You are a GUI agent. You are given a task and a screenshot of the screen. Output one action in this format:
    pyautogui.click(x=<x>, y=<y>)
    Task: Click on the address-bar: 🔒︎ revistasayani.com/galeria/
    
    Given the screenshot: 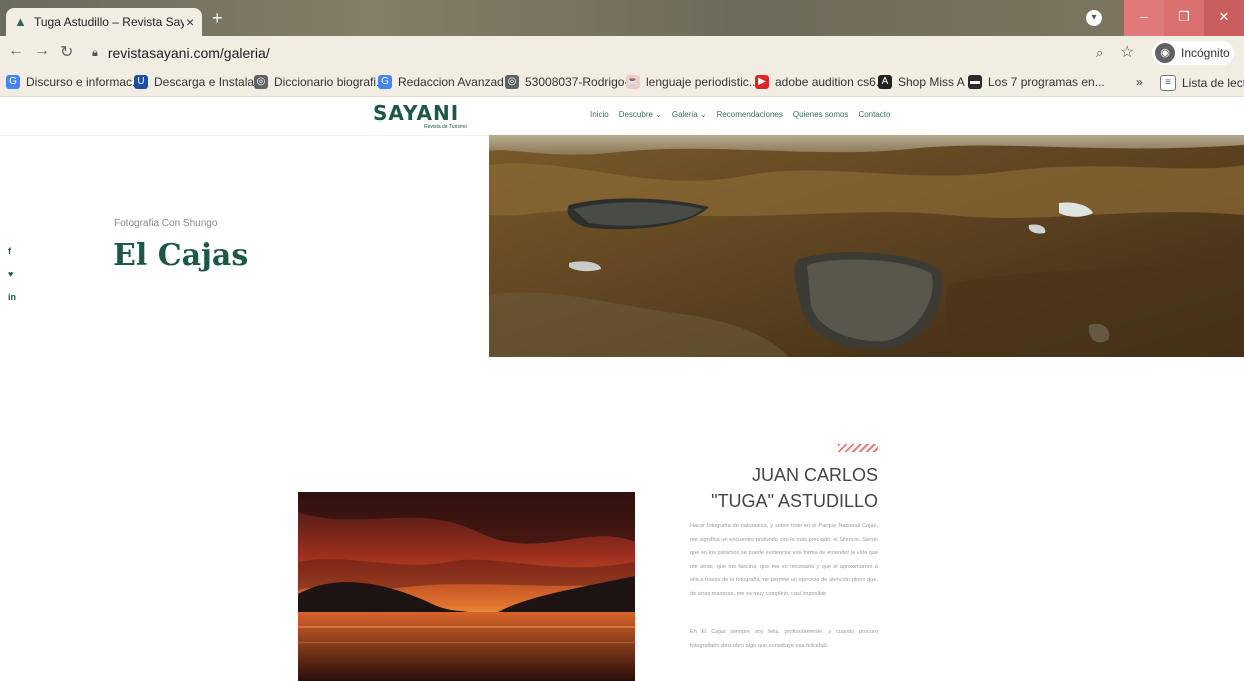 What is the action you would take?
    pyautogui.click(x=611, y=53)
    